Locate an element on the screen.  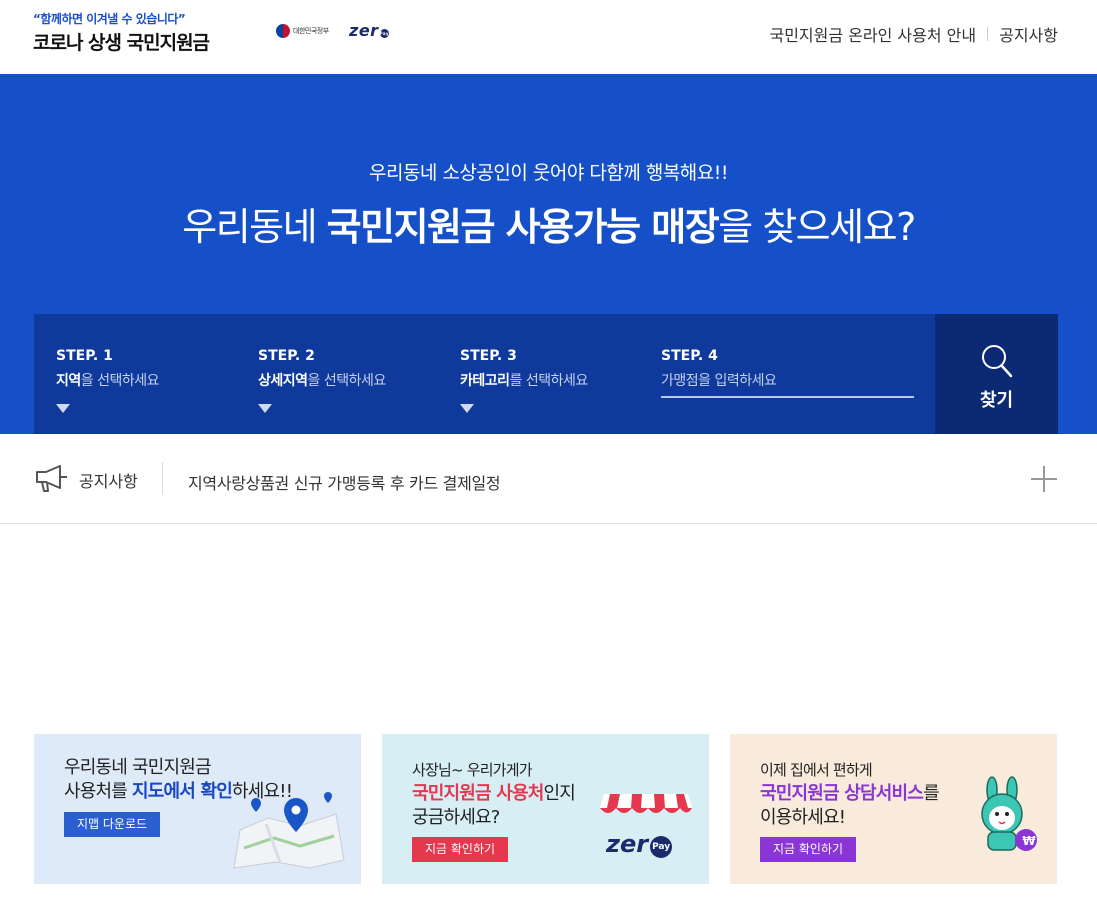
step-desc: 카테고리를 선택하세요 is located at coordinates (524, 380).